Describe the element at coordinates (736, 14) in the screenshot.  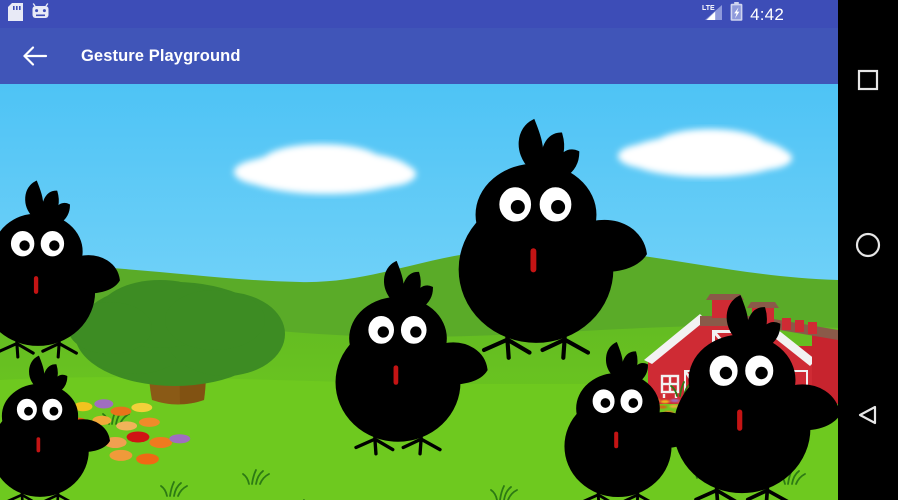
I see `battery-charging-icon` at that location.